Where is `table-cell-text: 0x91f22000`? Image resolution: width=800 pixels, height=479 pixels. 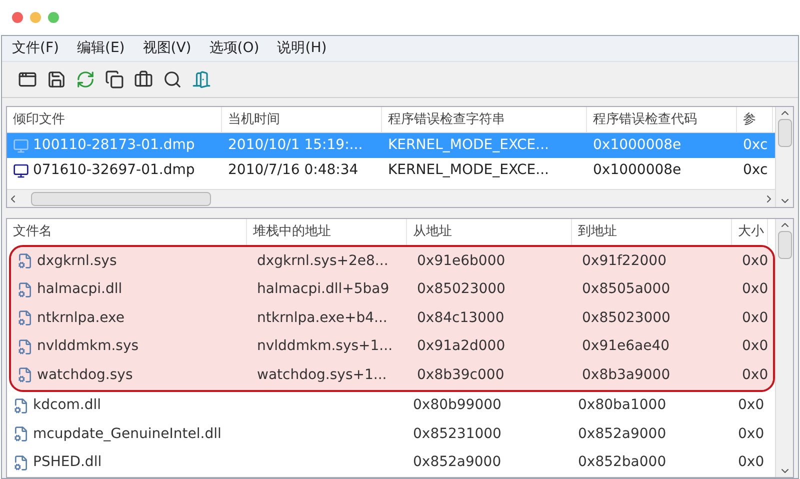 table-cell-text: 0x91f22000 is located at coordinates (624, 261).